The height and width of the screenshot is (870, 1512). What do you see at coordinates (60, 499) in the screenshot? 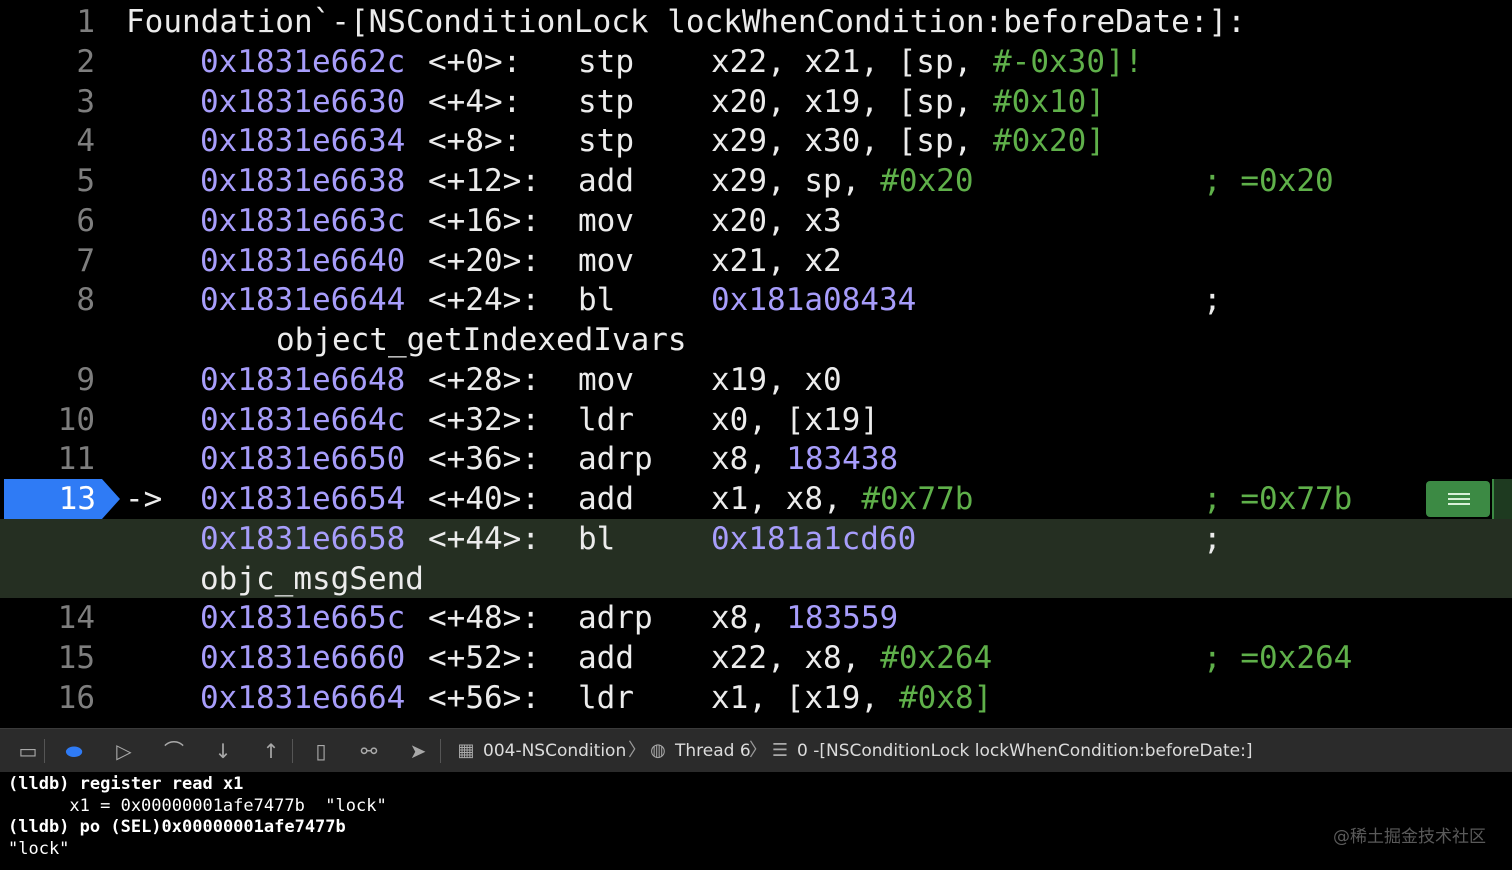
I see `program-counter-badge: 13` at bounding box center [60, 499].